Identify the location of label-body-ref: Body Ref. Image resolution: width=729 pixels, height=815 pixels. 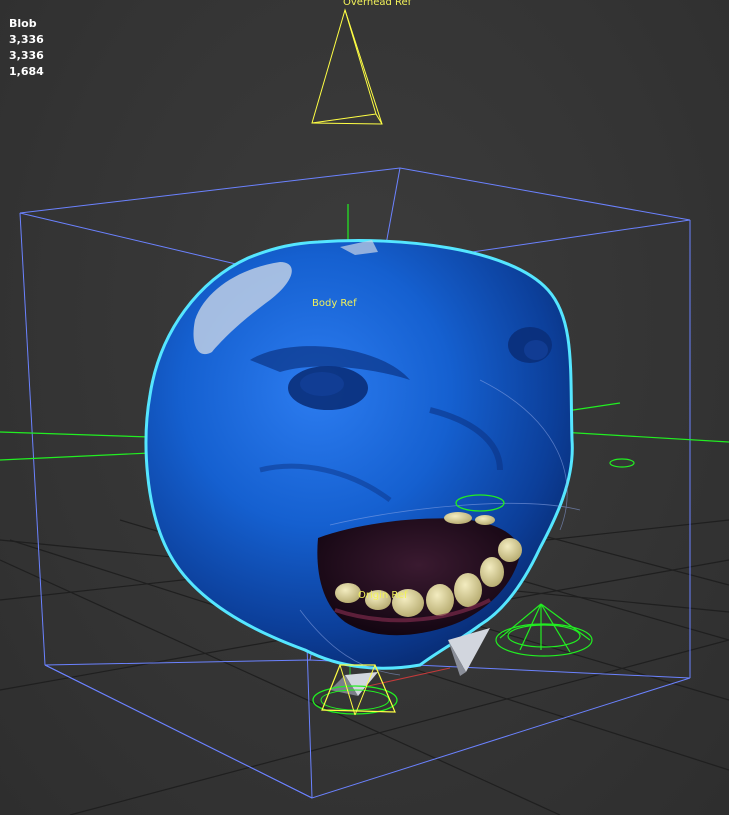
(334, 303).